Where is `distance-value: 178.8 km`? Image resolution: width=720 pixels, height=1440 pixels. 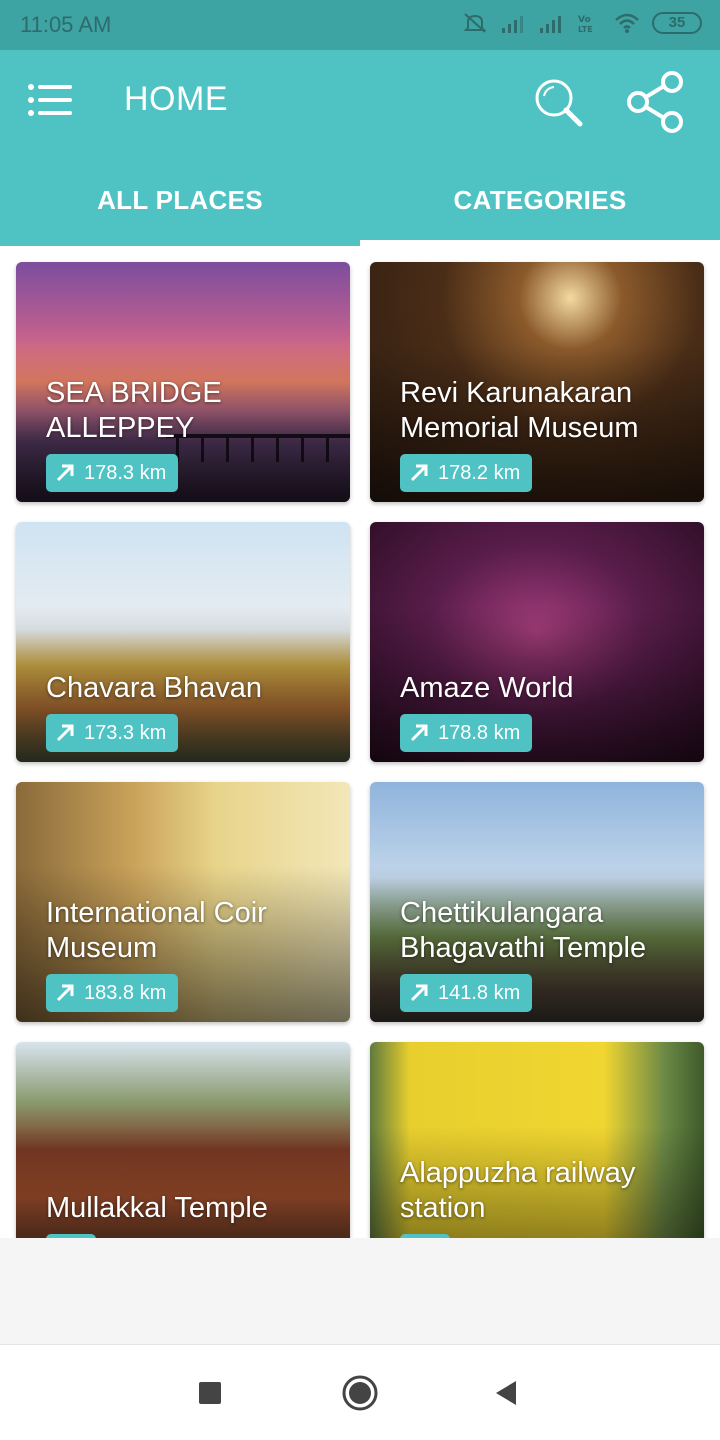 distance-value: 178.8 km is located at coordinates (479, 732).